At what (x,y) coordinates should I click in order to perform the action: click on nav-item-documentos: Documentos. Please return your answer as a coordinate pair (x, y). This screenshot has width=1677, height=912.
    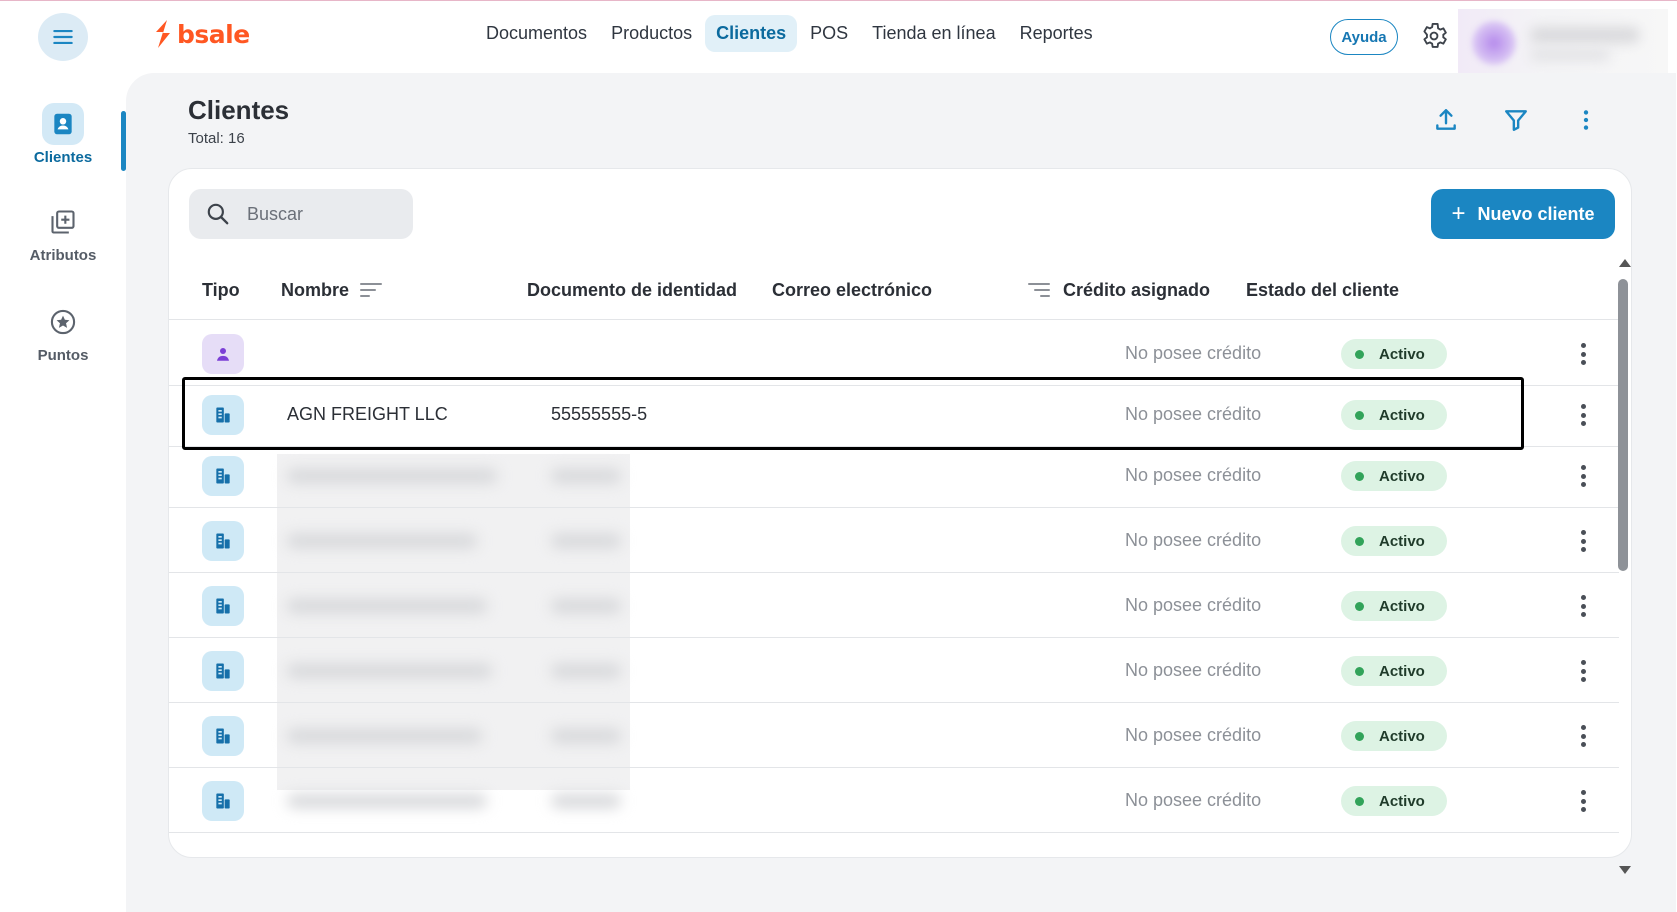
    Looking at the image, I should click on (536, 33).